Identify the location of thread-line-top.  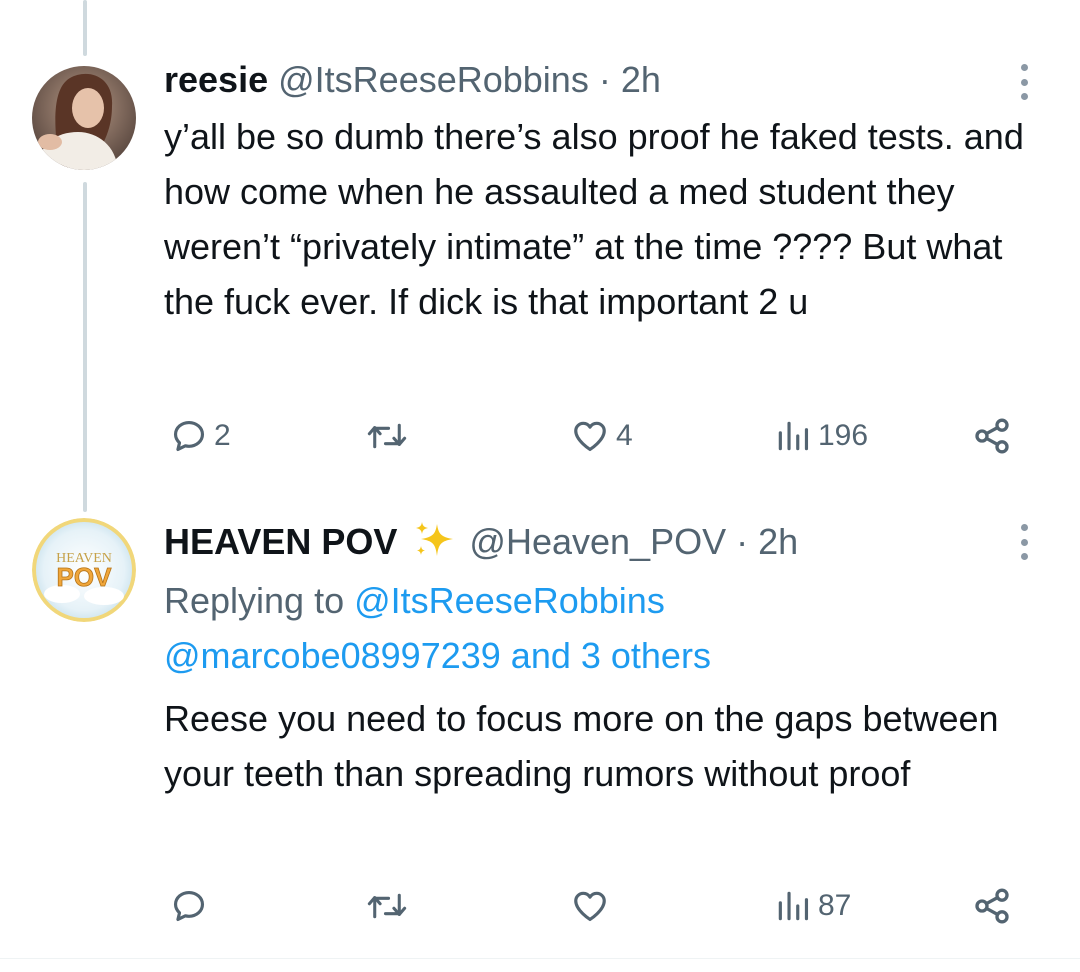
(85, 28).